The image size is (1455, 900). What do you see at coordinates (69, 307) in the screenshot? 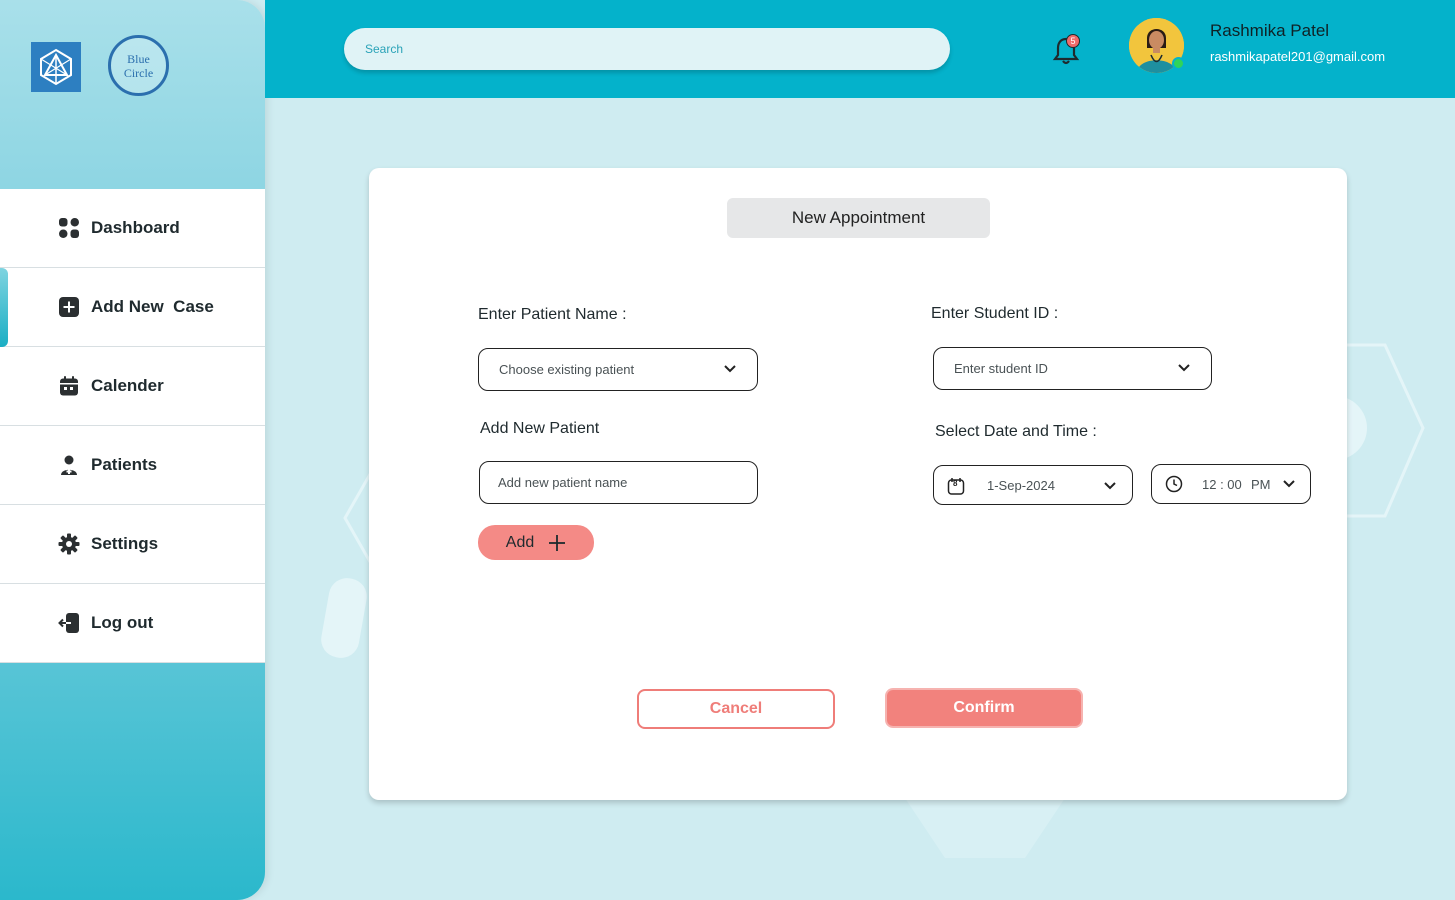
I see `plus-square-icon` at bounding box center [69, 307].